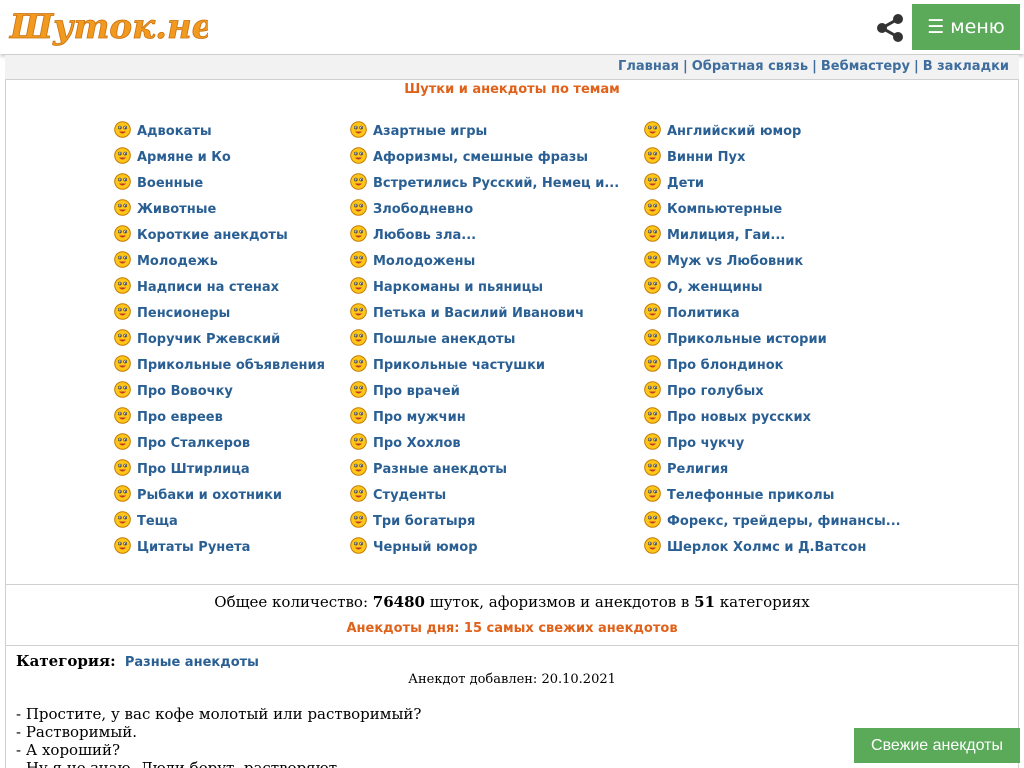  I want to click on site-logo: Шуток.нет, so click(108, 27).